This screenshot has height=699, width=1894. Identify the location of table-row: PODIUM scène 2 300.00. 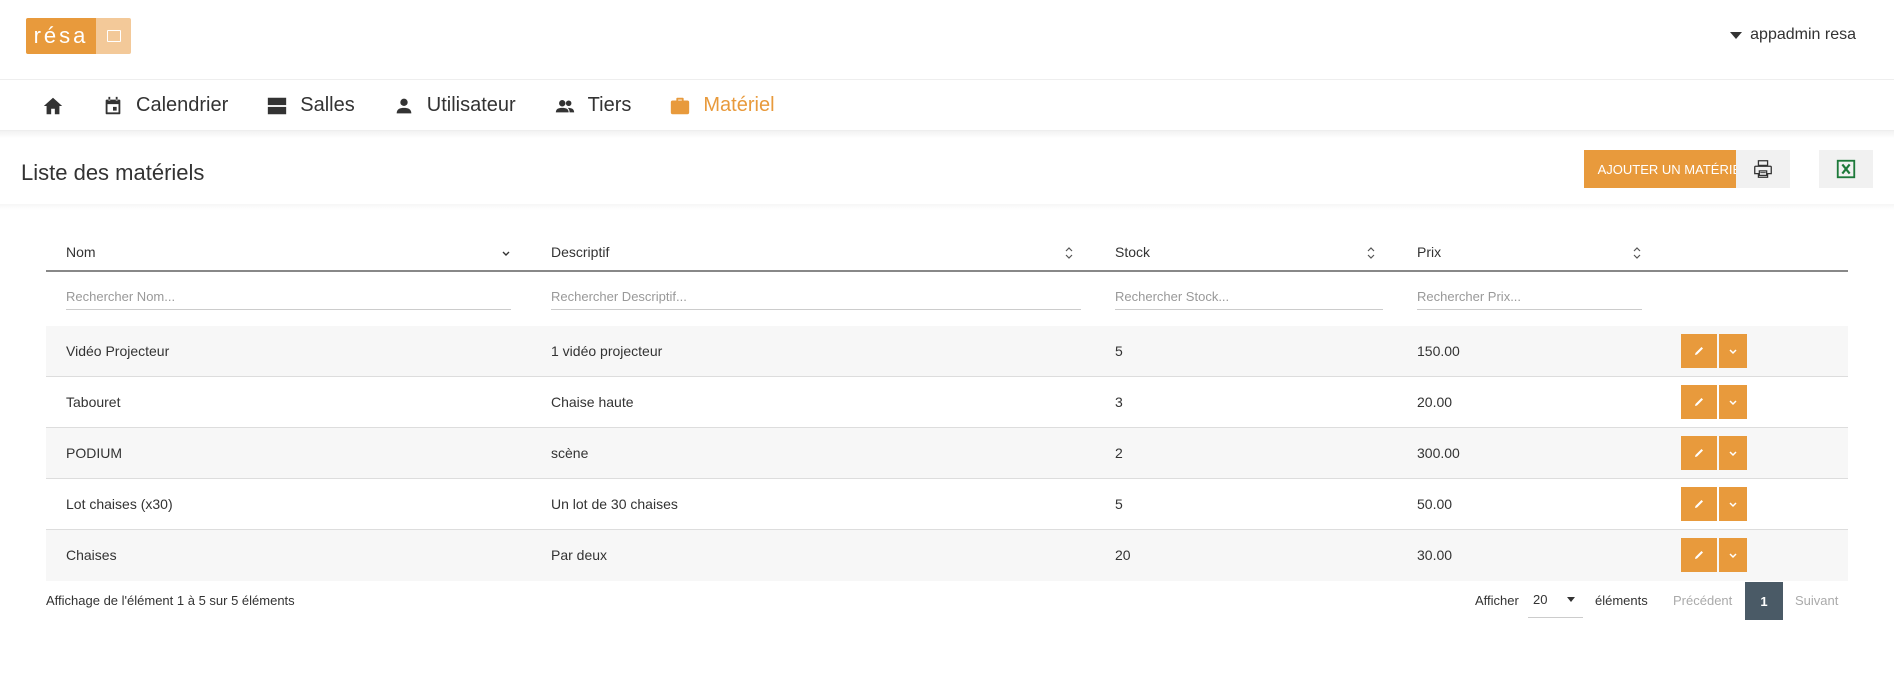
(947, 453).